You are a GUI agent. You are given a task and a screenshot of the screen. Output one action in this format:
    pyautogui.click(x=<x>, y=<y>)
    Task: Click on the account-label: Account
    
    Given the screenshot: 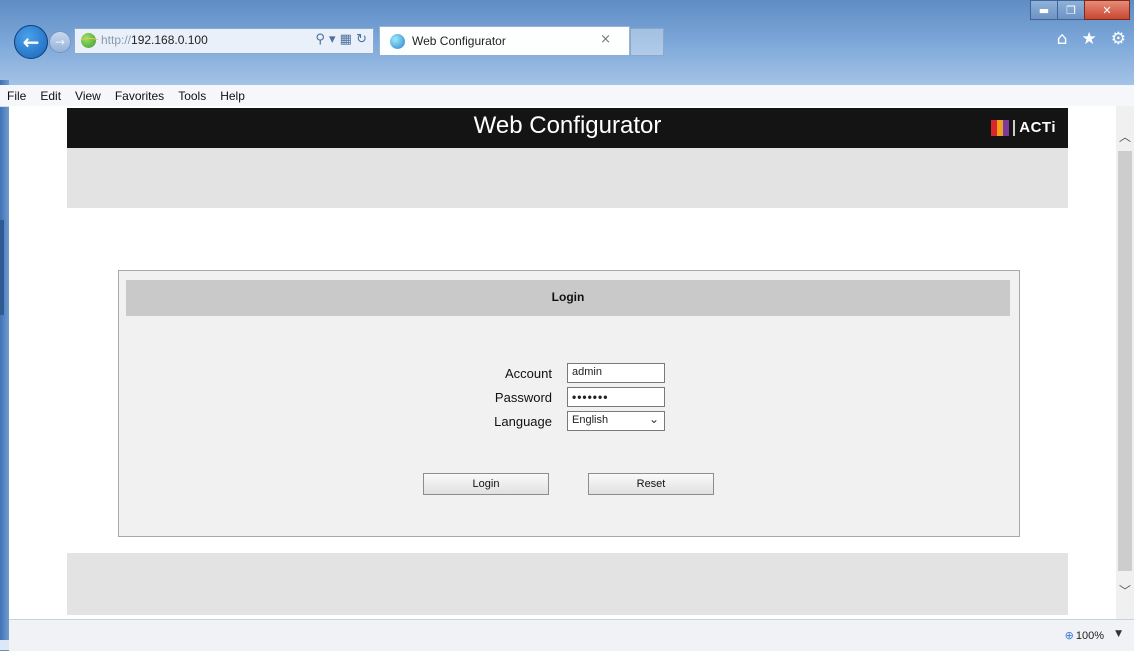 What is the action you would take?
    pyautogui.click(x=528, y=373)
    